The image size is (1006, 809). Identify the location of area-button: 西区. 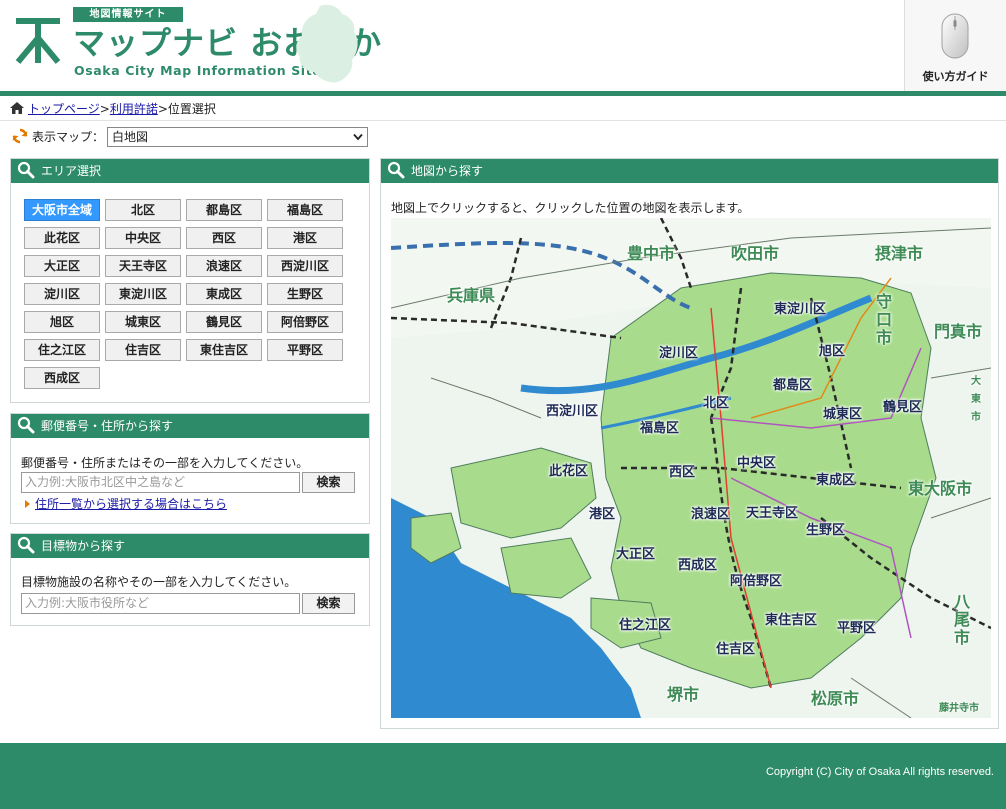
(224, 238).